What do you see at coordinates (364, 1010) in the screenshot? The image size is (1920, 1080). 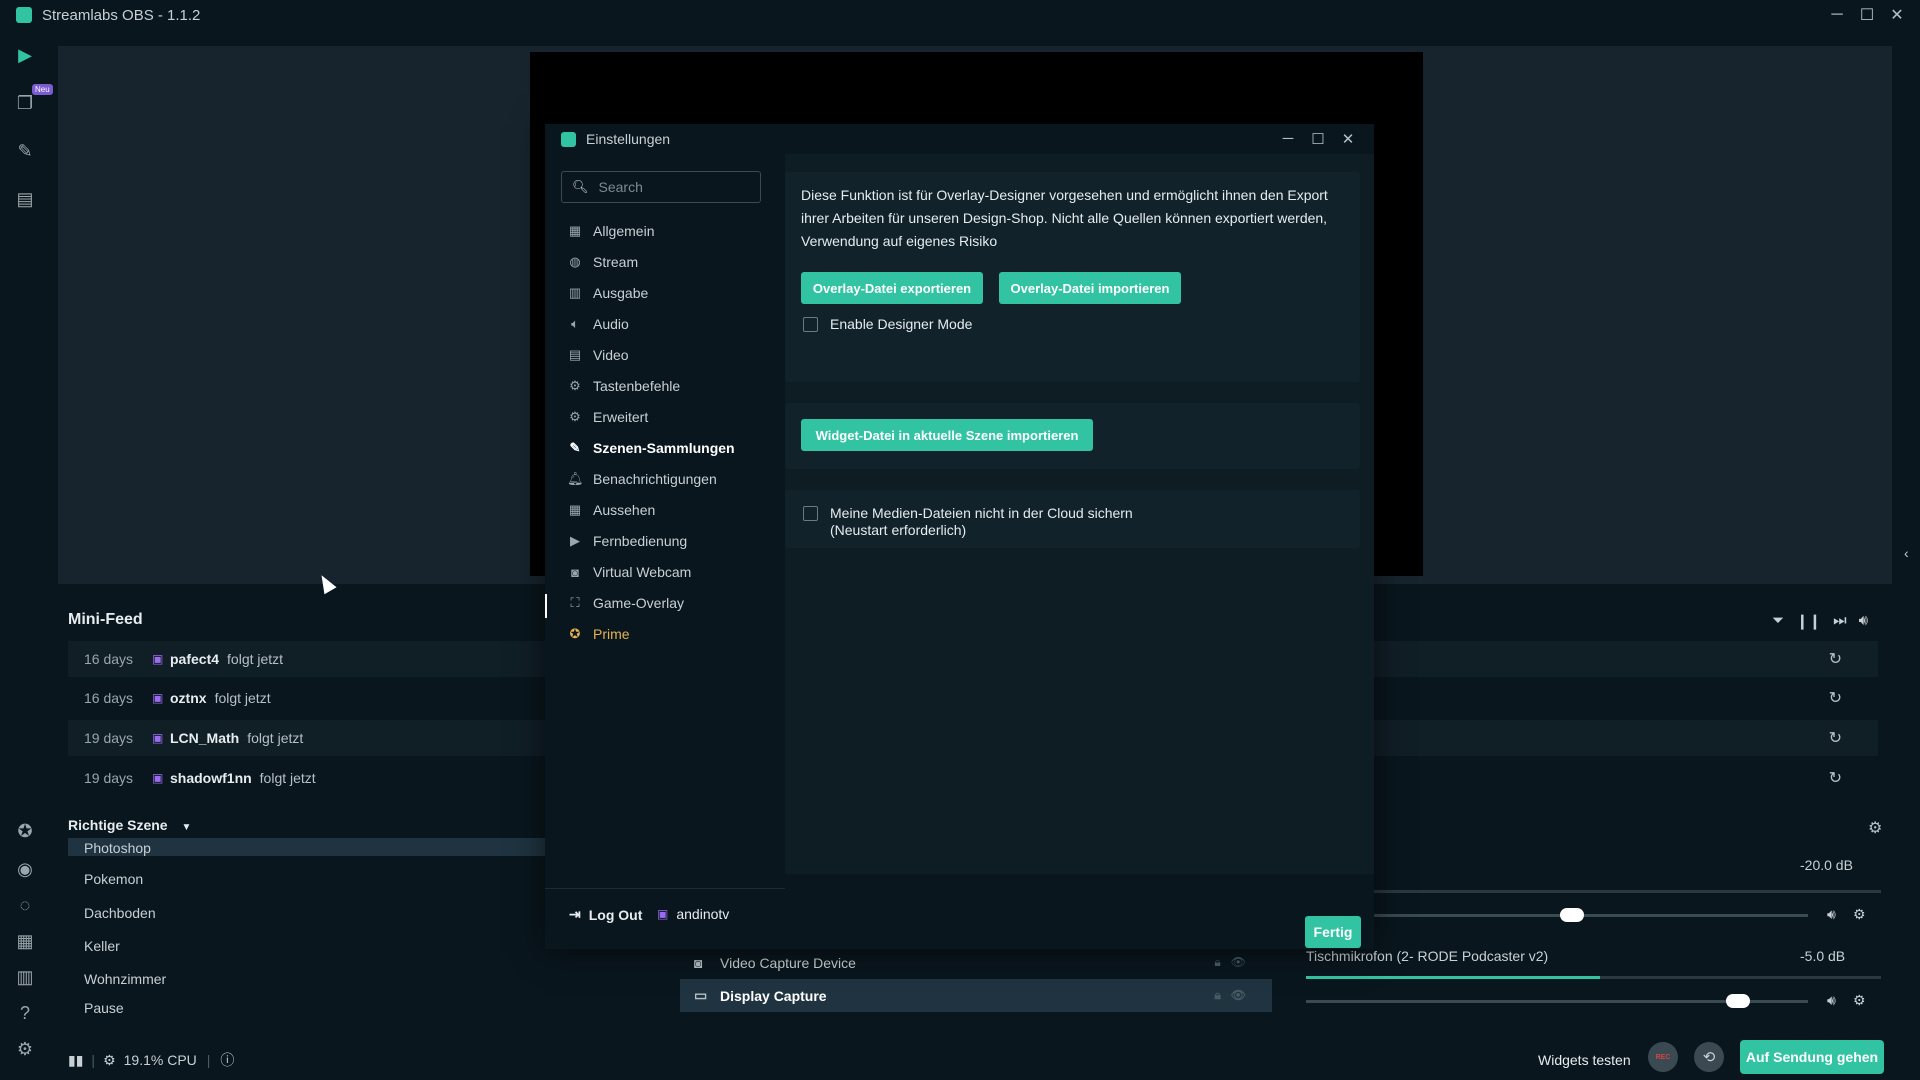 I see `scene-item: Pause` at bounding box center [364, 1010].